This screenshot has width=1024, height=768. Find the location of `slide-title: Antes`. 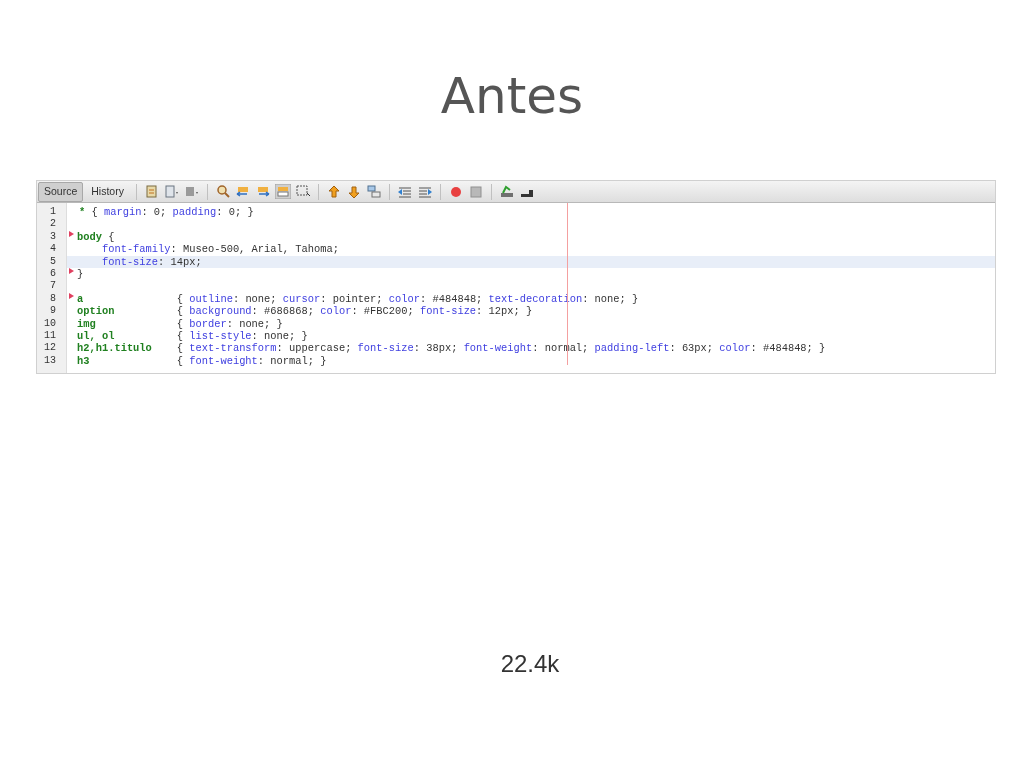

slide-title: Antes is located at coordinates (512, 96).